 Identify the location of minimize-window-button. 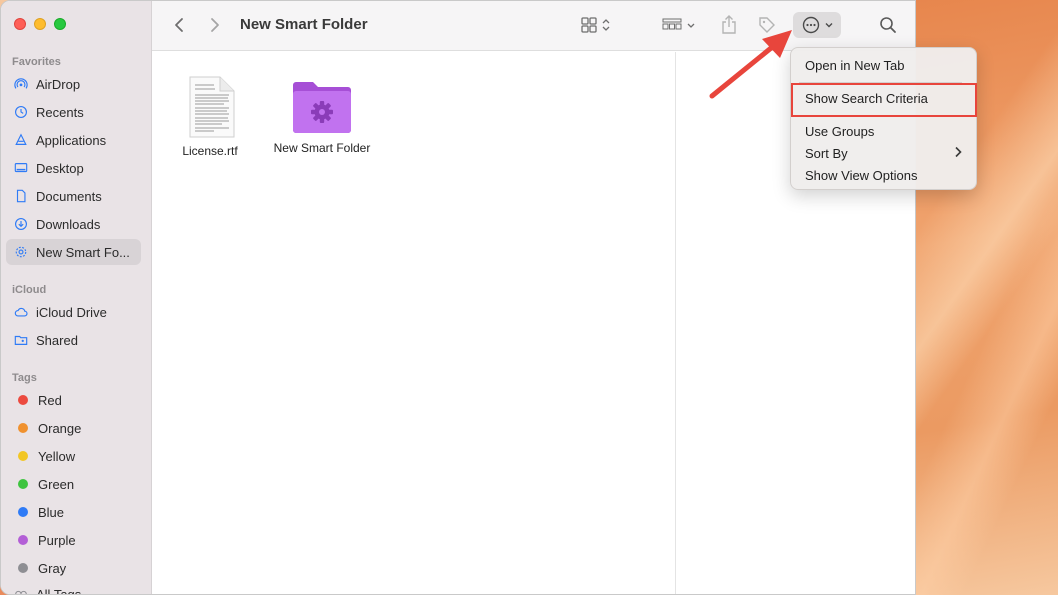
(40, 24).